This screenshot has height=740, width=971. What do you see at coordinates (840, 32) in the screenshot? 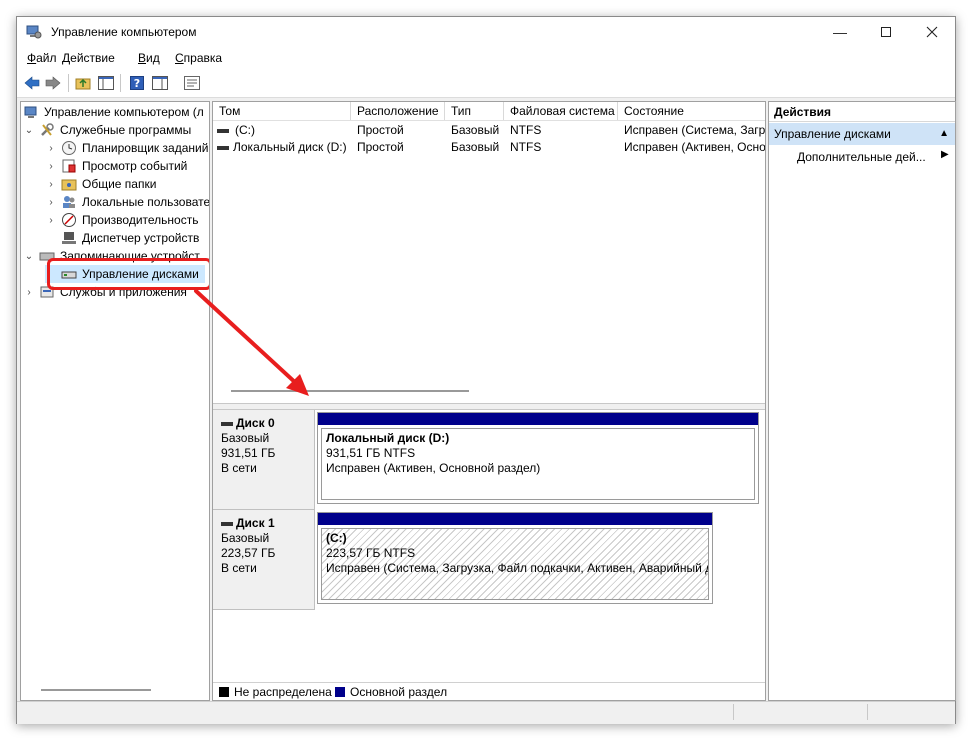
I see `minimize-button: —` at bounding box center [840, 32].